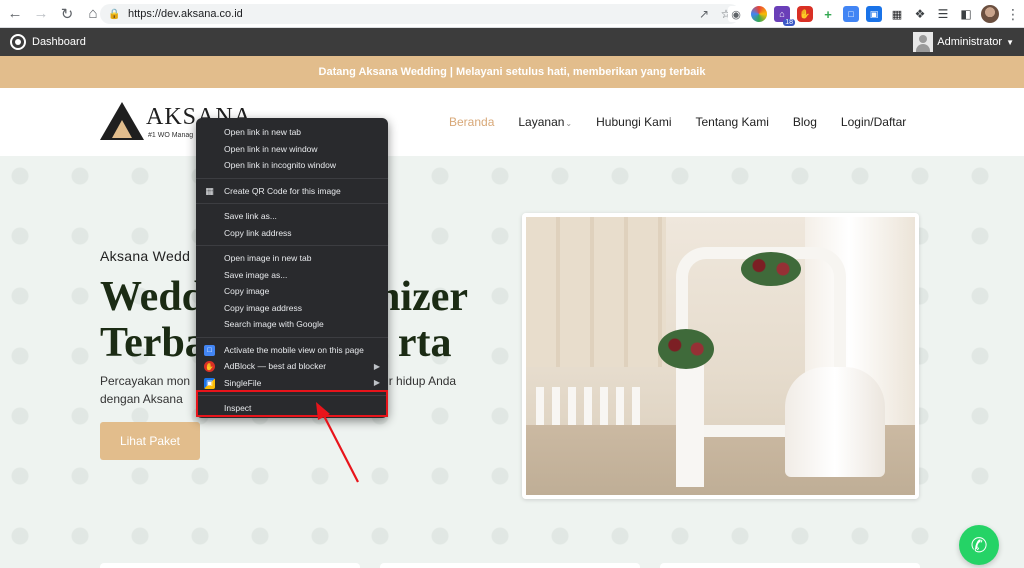  I want to click on chevron-down-icon: ⌄, so click(569, 123).